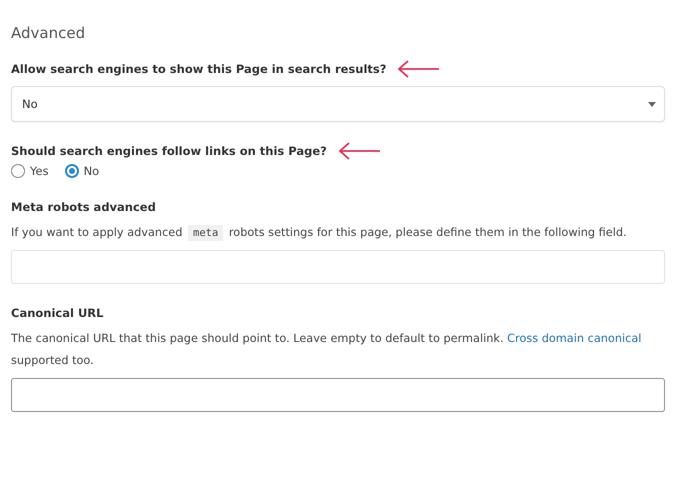 The height and width of the screenshot is (480, 700). What do you see at coordinates (82, 171) in the screenshot?
I see `radio-option: No` at bounding box center [82, 171].